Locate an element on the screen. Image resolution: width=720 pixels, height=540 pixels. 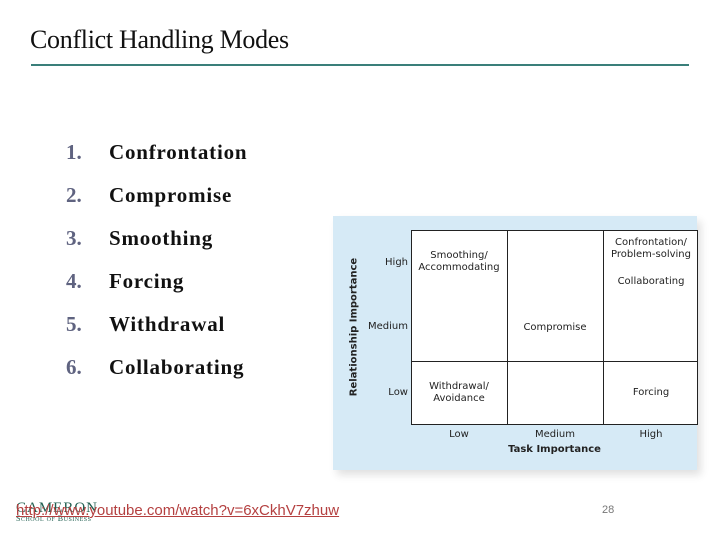
cell-smoothing: Smoothing/ Accommodating is located at coordinates (459, 262).